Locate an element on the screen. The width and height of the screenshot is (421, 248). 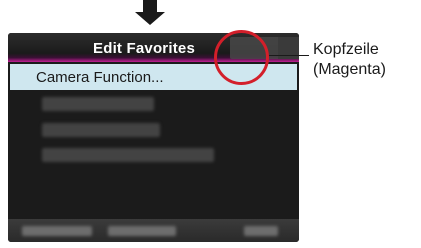
callout-label-line2: (Magenta) is located at coordinates (349, 69).